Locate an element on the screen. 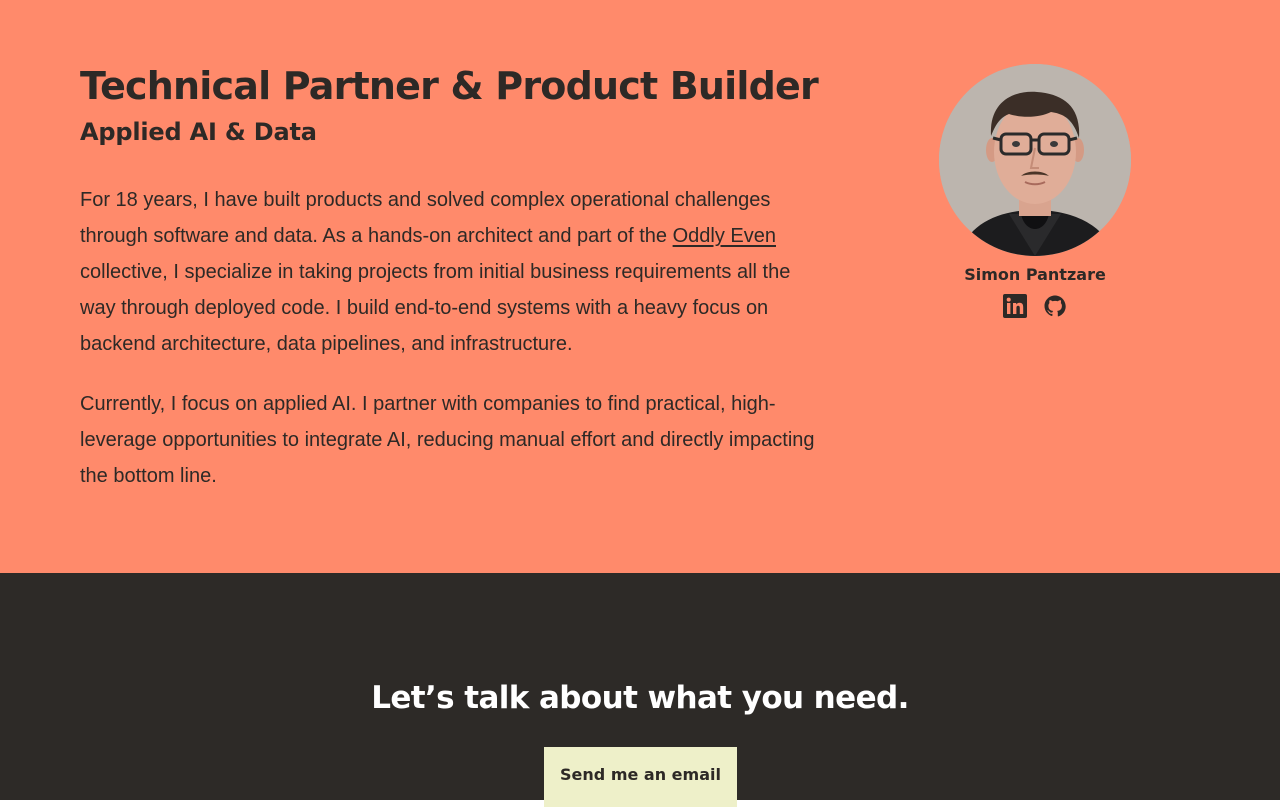 Image resolution: width=1280 pixels, height=807 pixels. profile-name: Simon Pantzare is located at coordinates (1035, 274).